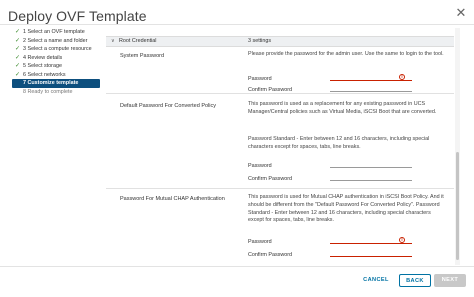 This screenshot has width=474, height=297. I want to click on step-label: 1 Select an OVF template, so click(54, 32).